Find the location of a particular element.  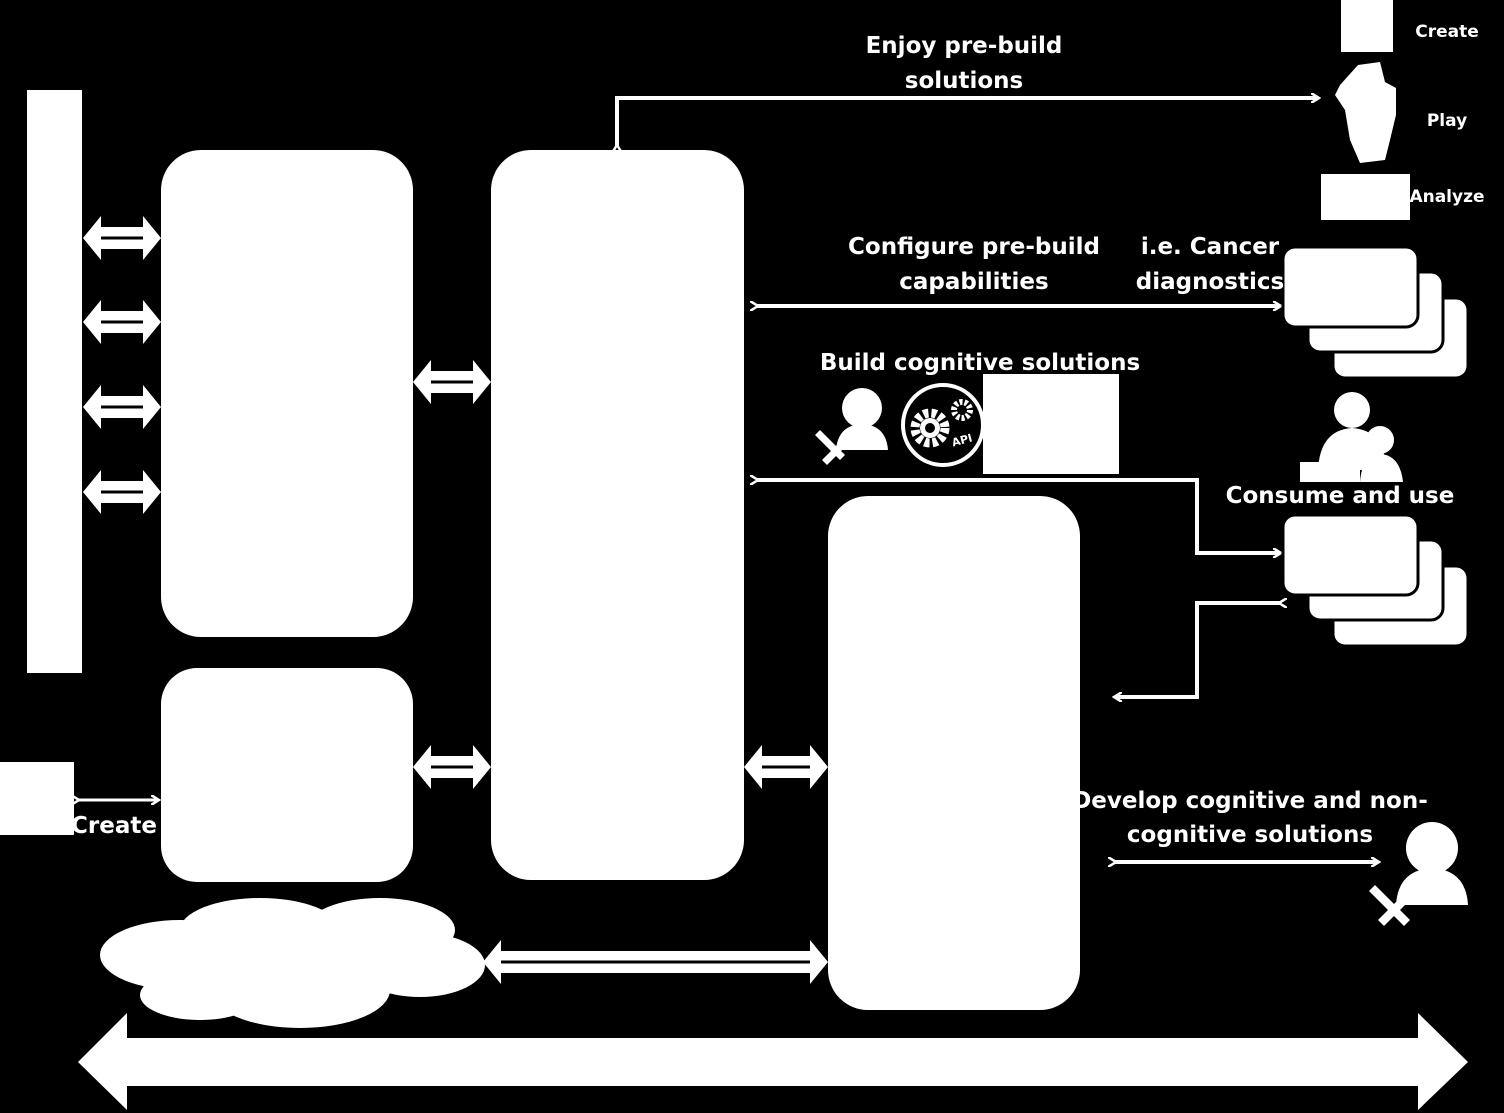

create-source-box is located at coordinates (37, 798).